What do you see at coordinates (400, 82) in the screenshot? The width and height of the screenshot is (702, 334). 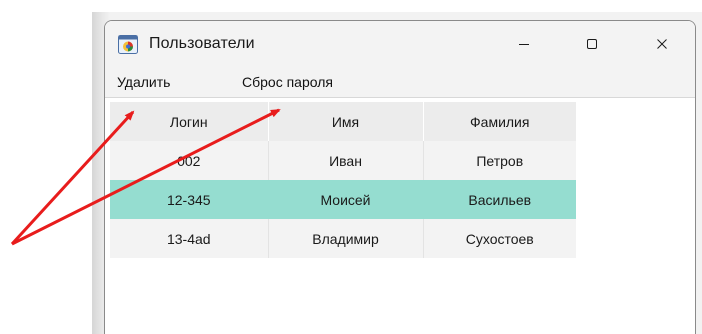 I see `menu-bar: Удалить Сброс пароля` at bounding box center [400, 82].